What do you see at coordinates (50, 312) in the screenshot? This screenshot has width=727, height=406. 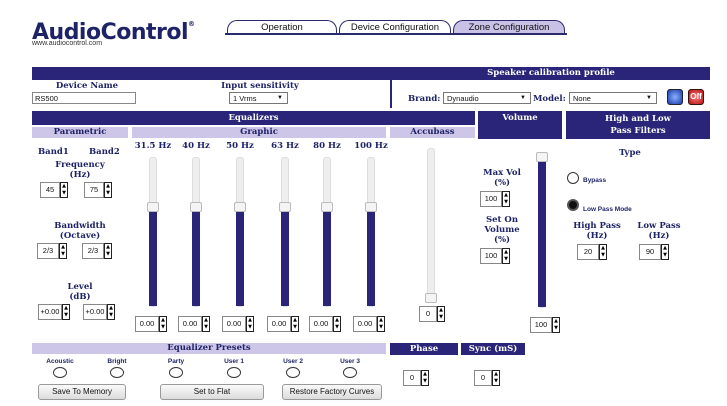 I see `level-band1-value: +0.00` at bounding box center [50, 312].